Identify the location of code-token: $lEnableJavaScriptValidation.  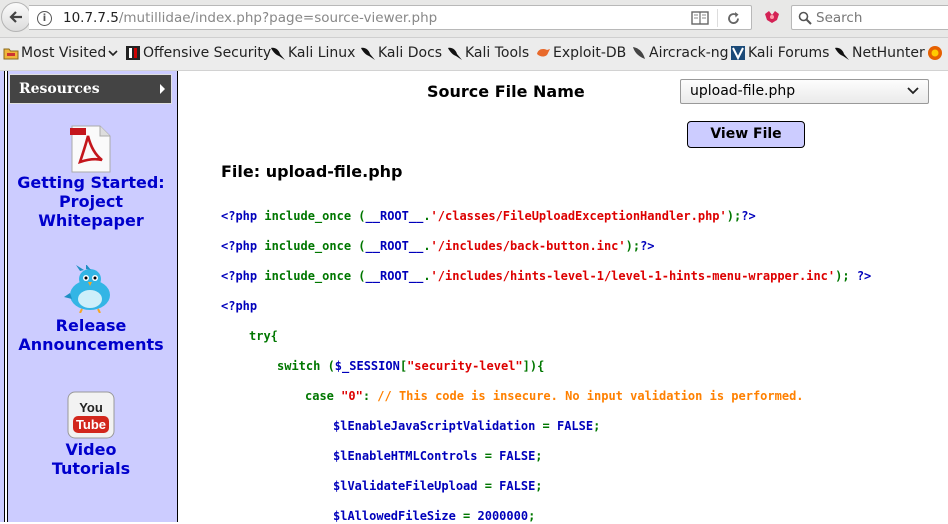
(438, 426).